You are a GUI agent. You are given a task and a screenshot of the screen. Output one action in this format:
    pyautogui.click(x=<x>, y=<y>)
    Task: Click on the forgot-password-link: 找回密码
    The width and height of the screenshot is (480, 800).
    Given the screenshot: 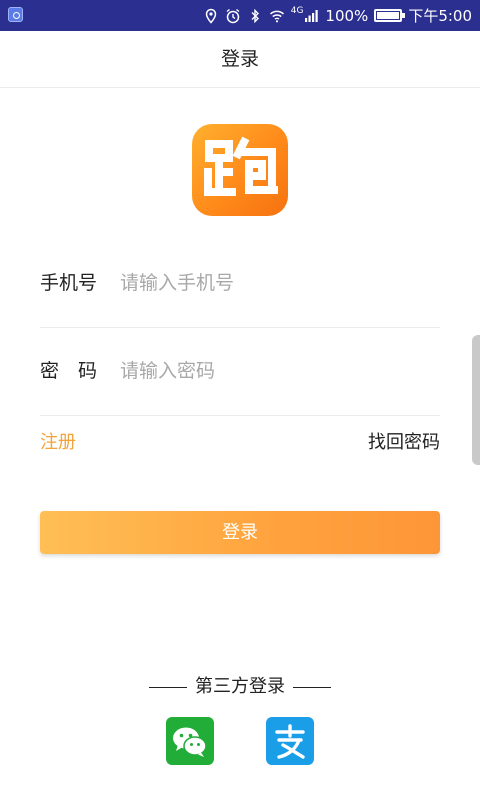 What is the action you would take?
    pyautogui.click(x=404, y=441)
    